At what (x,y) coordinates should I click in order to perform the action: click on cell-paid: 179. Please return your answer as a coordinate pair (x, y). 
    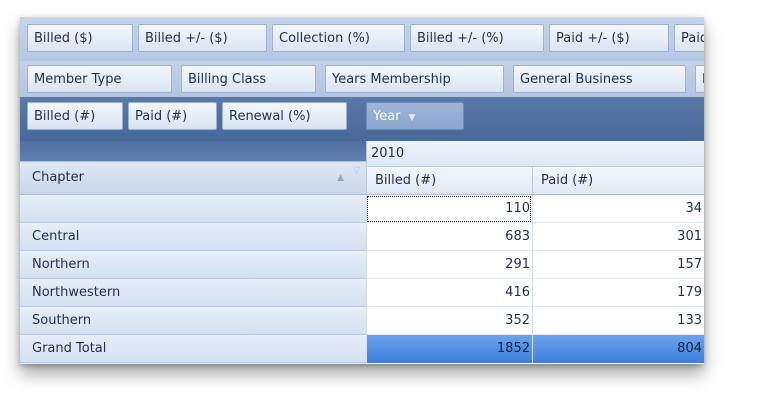
    Looking at the image, I should click on (618, 293).